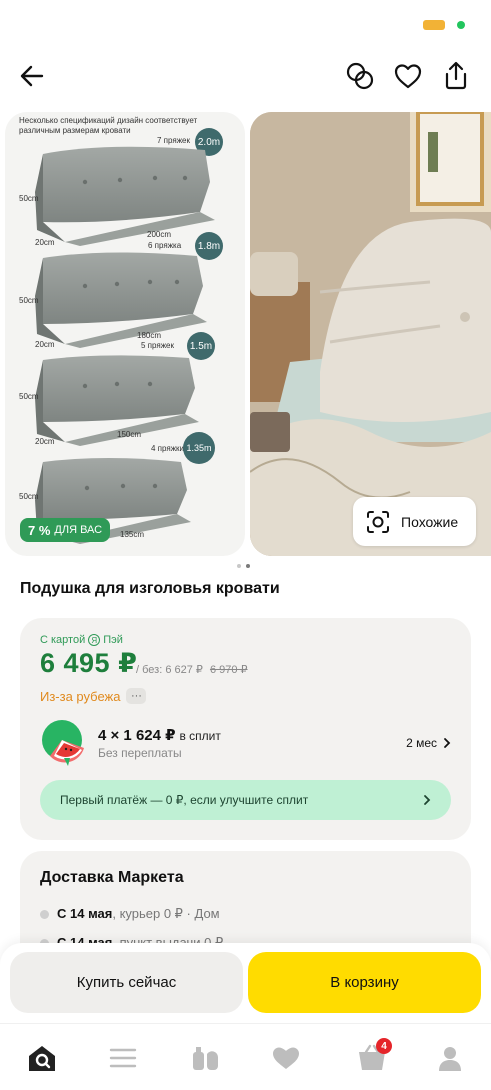  Describe the element at coordinates (125, 345) in the screenshot. I see `pillow-illustration` at that location.